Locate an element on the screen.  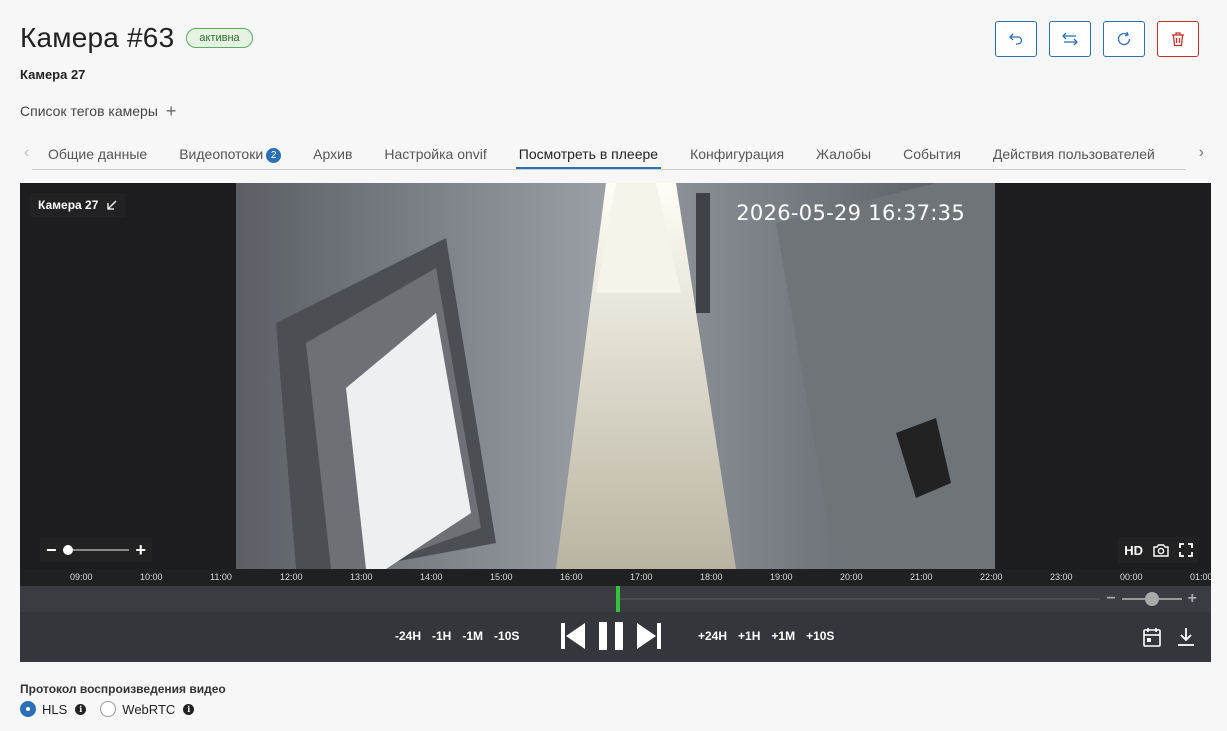
zoom-slider-knob is located at coordinates (67, 550).